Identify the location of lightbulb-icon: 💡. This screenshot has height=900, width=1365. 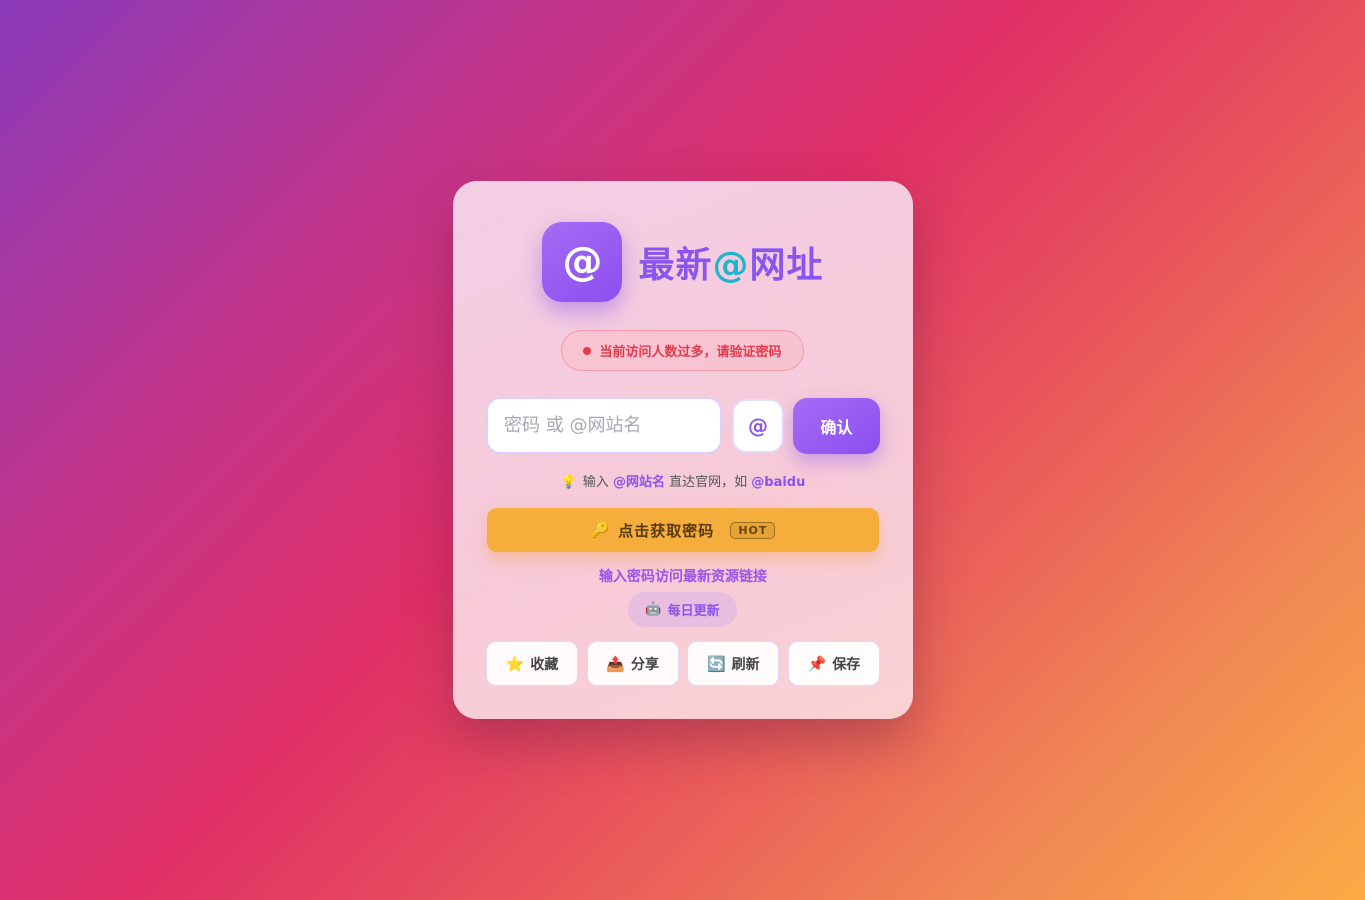
(568, 482).